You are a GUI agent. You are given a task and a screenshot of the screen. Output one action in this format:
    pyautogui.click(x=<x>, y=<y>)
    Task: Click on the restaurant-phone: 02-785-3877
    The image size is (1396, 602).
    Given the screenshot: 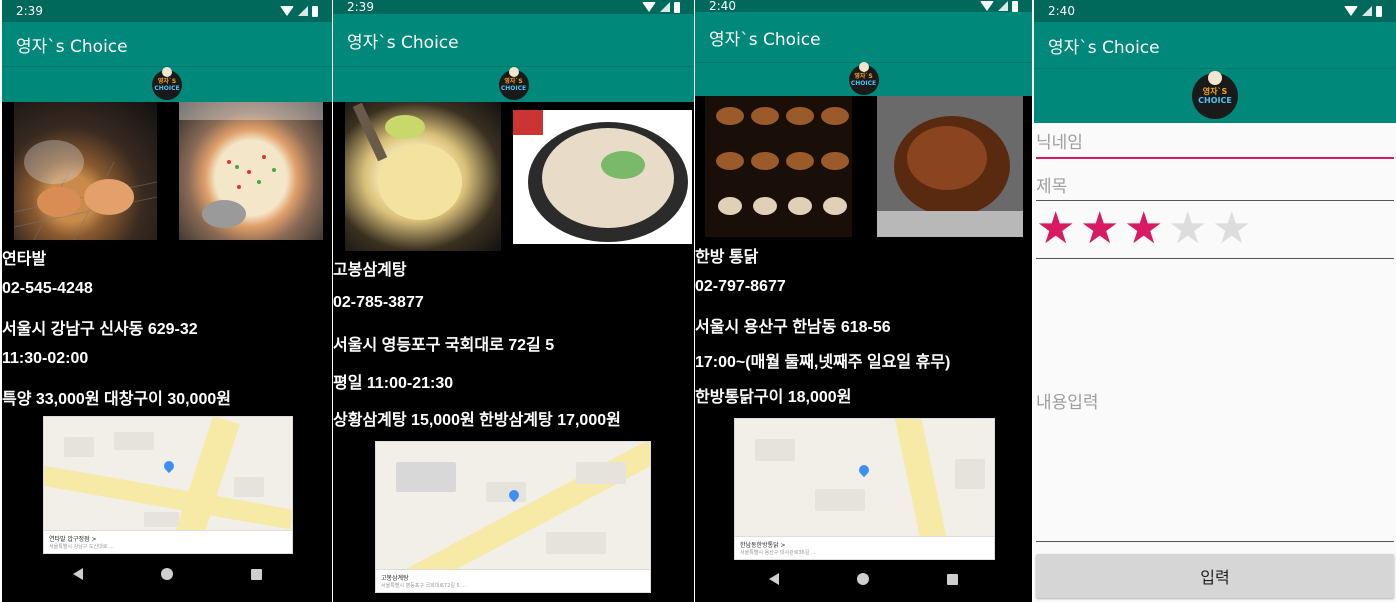 What is the action you would take?
    pyautogui.click(x=378, y=302)
    